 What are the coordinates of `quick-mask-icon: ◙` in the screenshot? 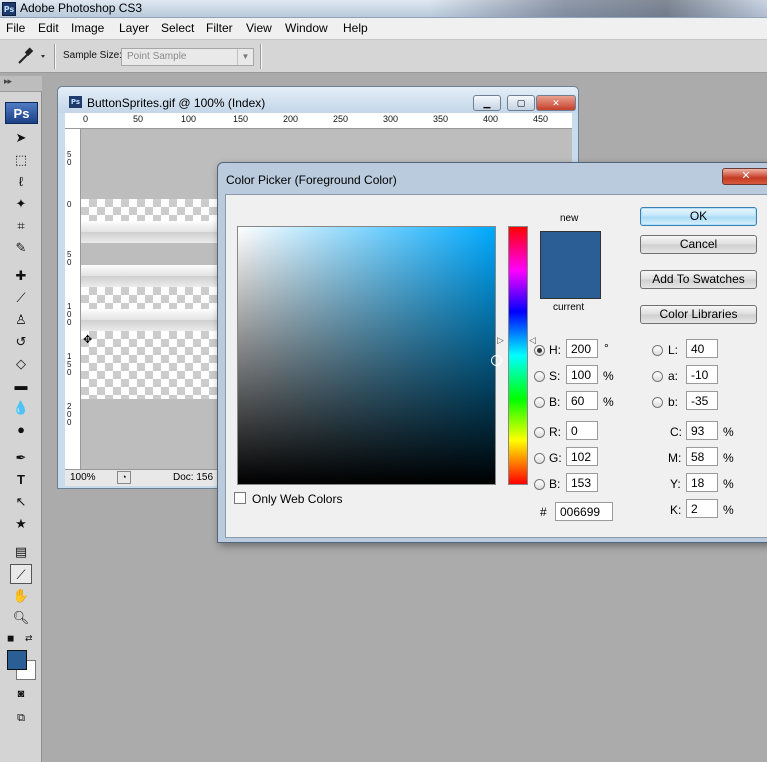 It's located at (21, 694).